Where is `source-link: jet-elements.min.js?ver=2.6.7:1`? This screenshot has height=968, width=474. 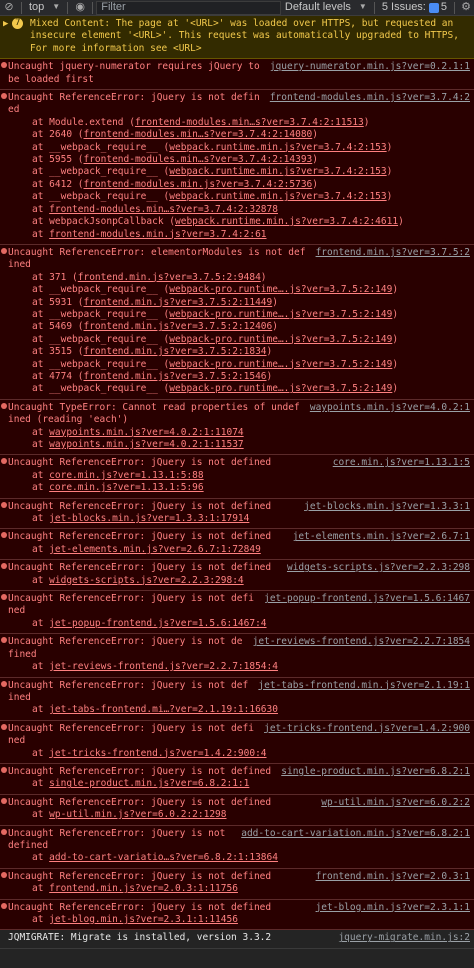
source-link: jet-elements.min.js?ver=2.6.7:1 is located at coordinates (381, 537).